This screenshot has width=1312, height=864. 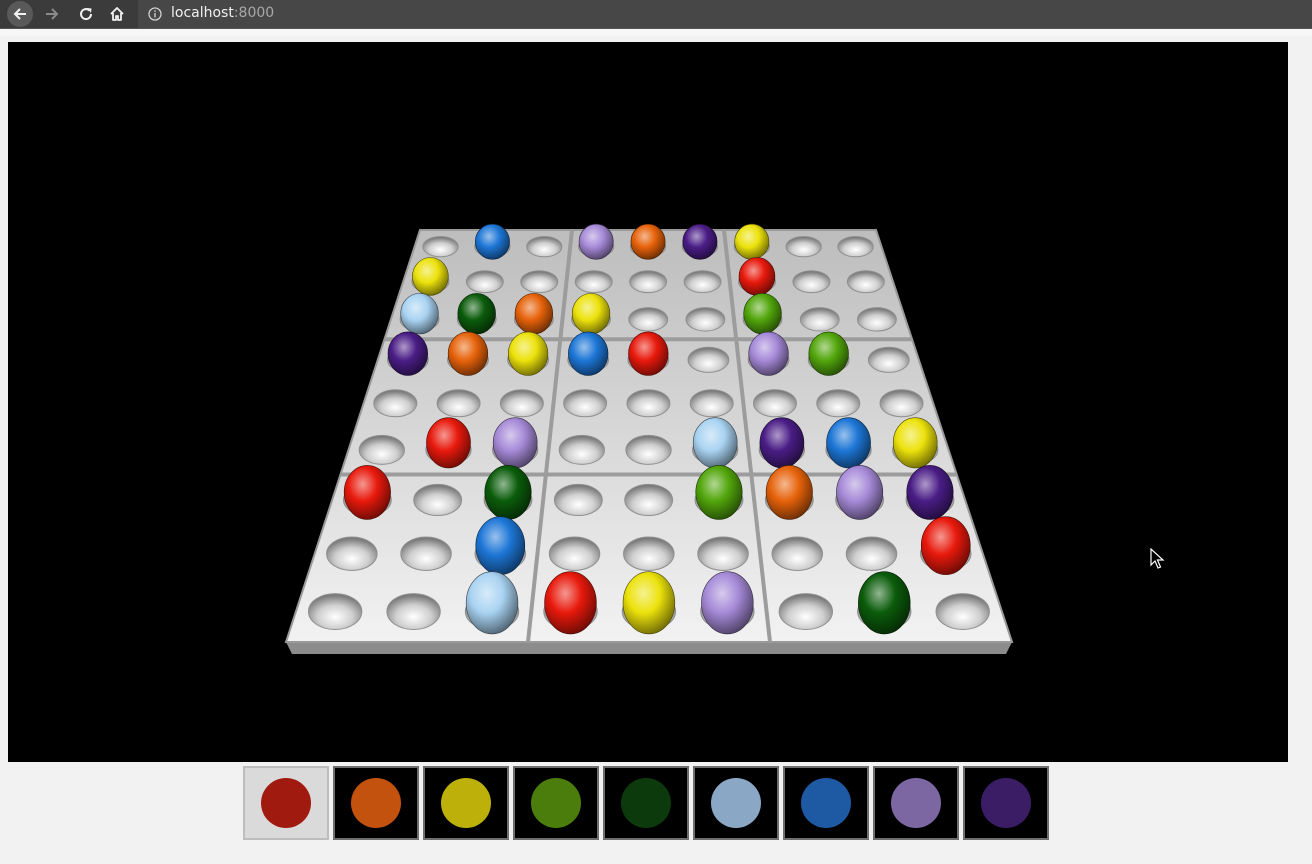 I want to click on palette-swatch-lavender, so click(x=916, y=803).